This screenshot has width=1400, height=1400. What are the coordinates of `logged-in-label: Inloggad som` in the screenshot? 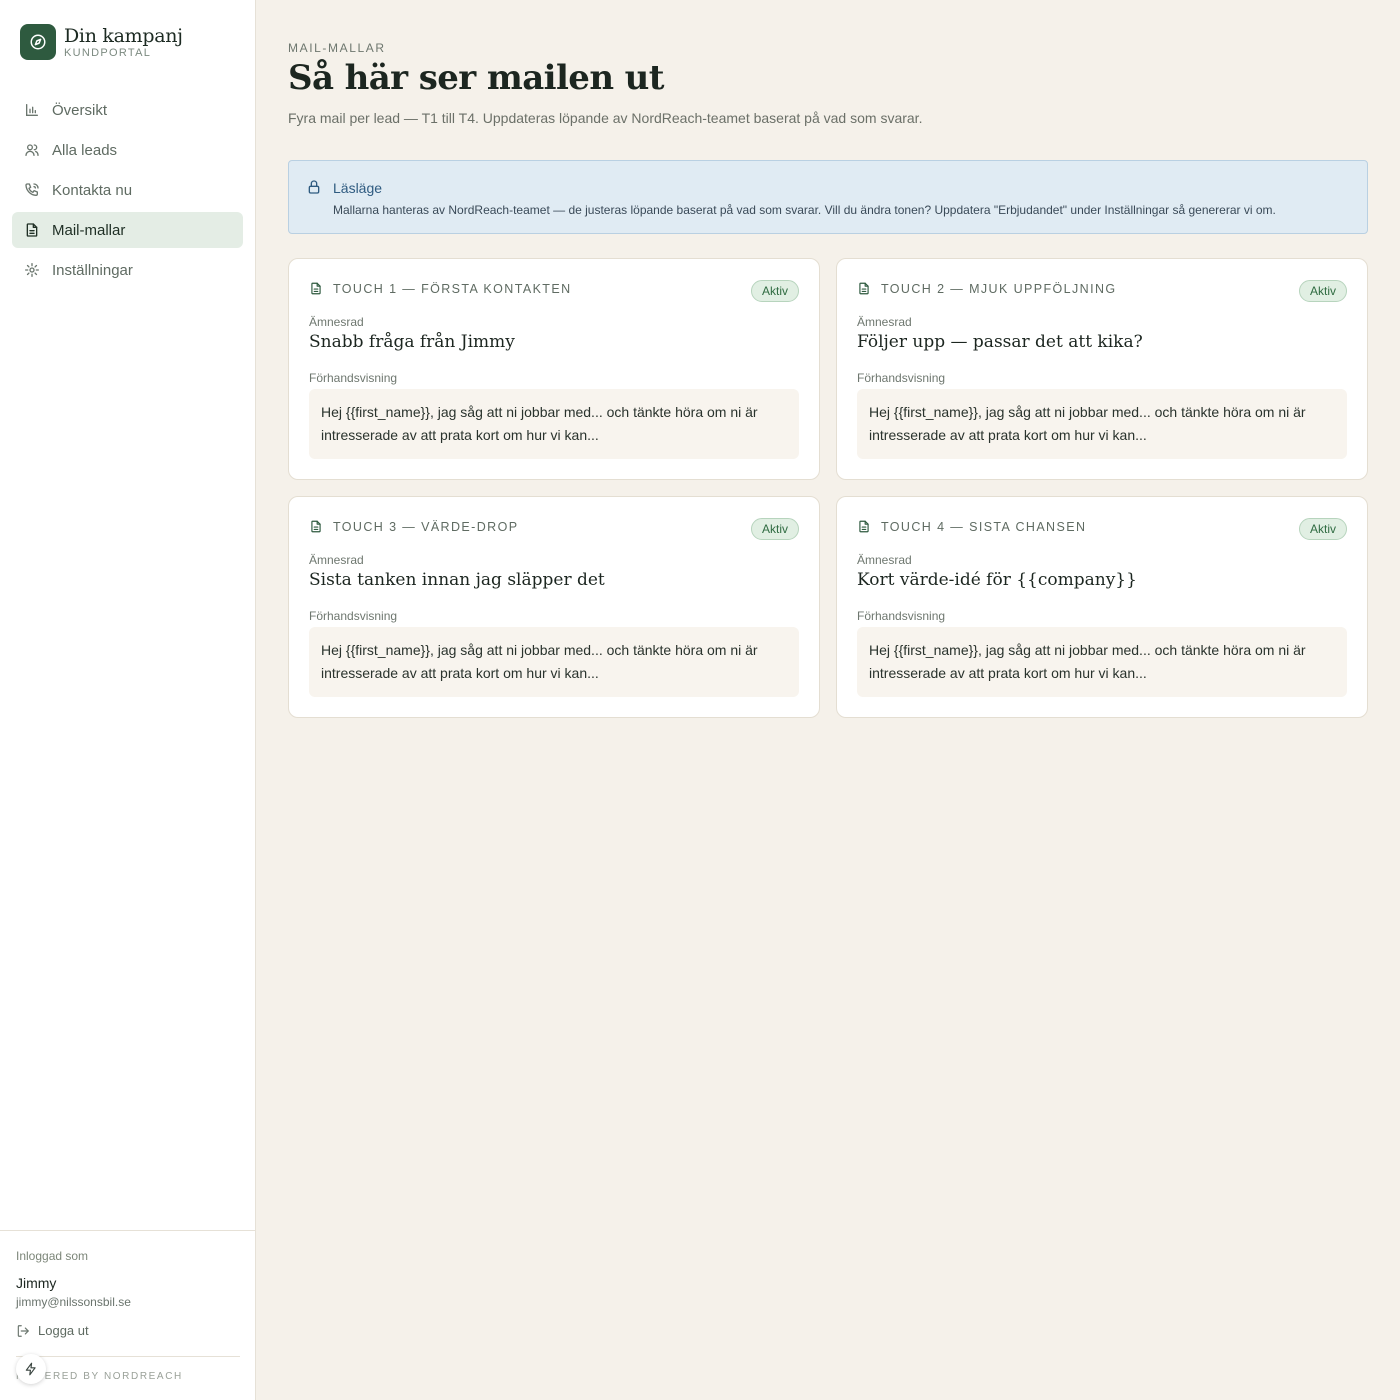 It's located at (52, 1256).